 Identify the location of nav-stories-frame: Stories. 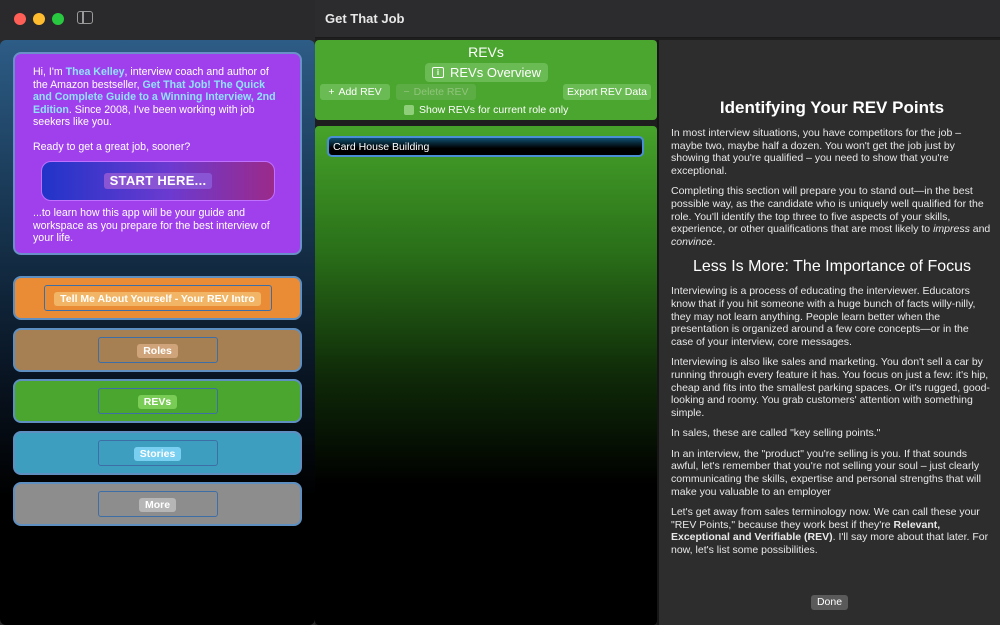
(157, 453).